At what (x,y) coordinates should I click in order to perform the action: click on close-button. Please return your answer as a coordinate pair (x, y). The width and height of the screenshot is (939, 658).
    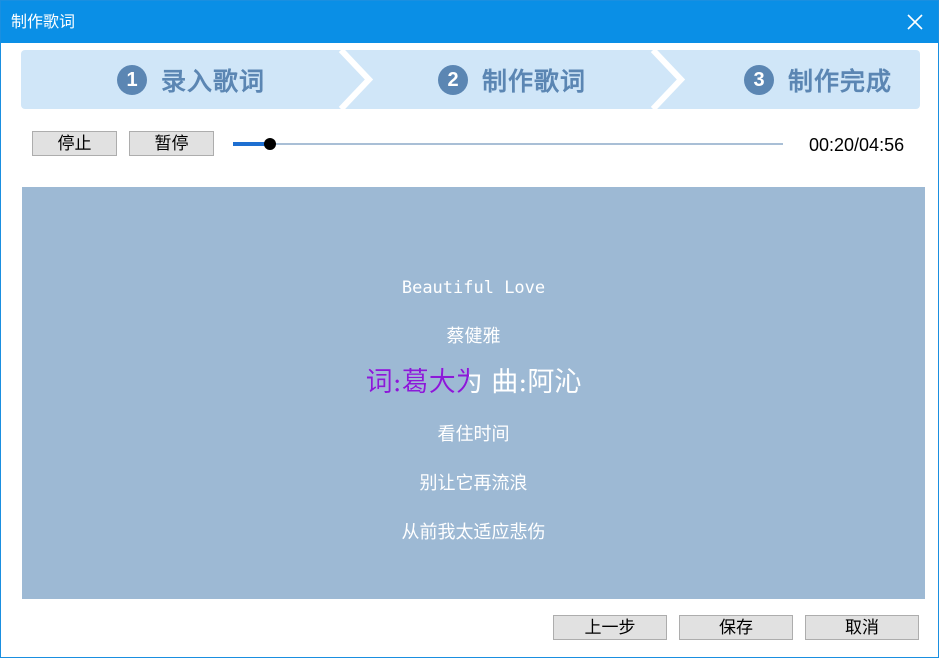
    Looking at the image, I should click on (915, 22).